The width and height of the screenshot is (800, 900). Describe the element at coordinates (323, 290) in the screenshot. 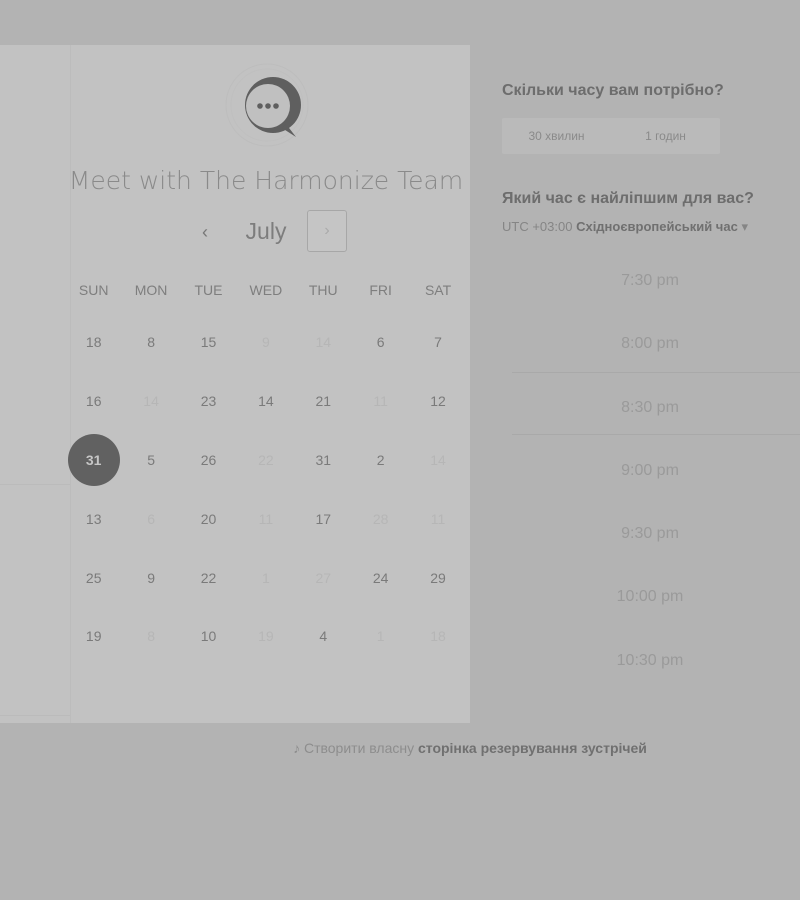

I see `weekday-label: THU` at that location.